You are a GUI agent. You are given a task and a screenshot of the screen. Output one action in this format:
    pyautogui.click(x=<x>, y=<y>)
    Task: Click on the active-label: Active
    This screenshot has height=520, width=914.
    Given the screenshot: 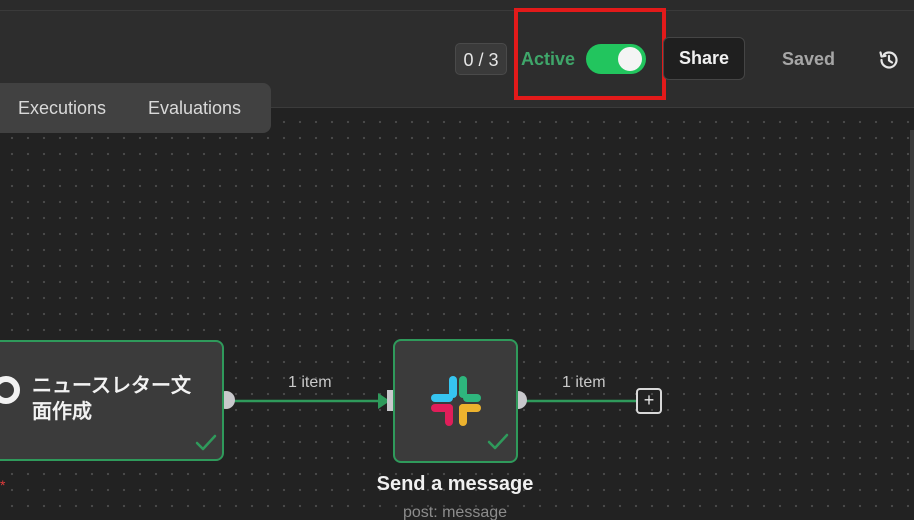 What is the action you would take?
    pyautogui.click(x=548, y=59)
    